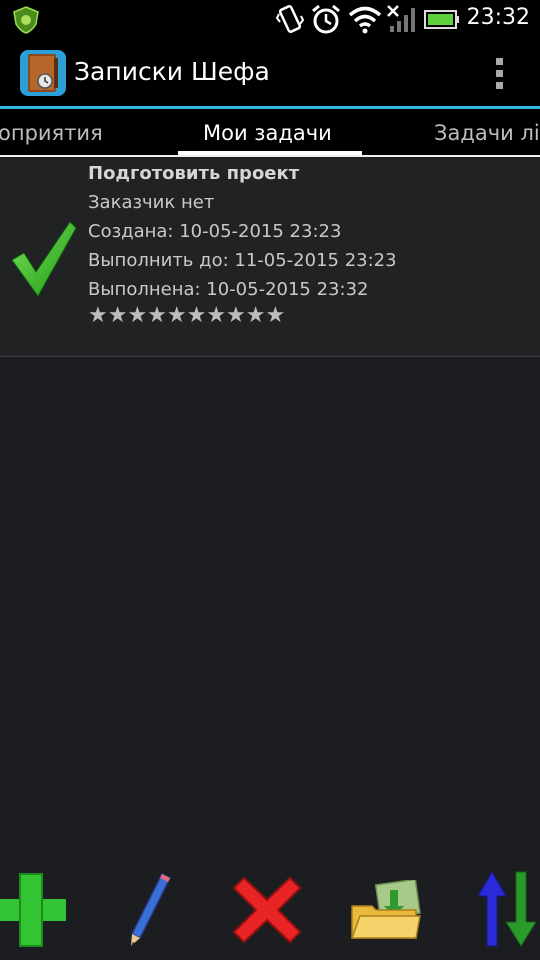 This screenshot has width=540, height=960. I want to click on no-signal-icon, so click(401, 18).